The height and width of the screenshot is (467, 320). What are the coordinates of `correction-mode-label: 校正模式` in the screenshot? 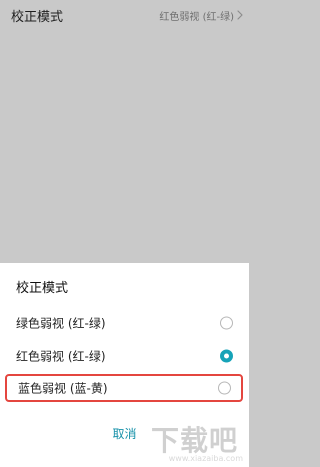 It's located at (37, 17).